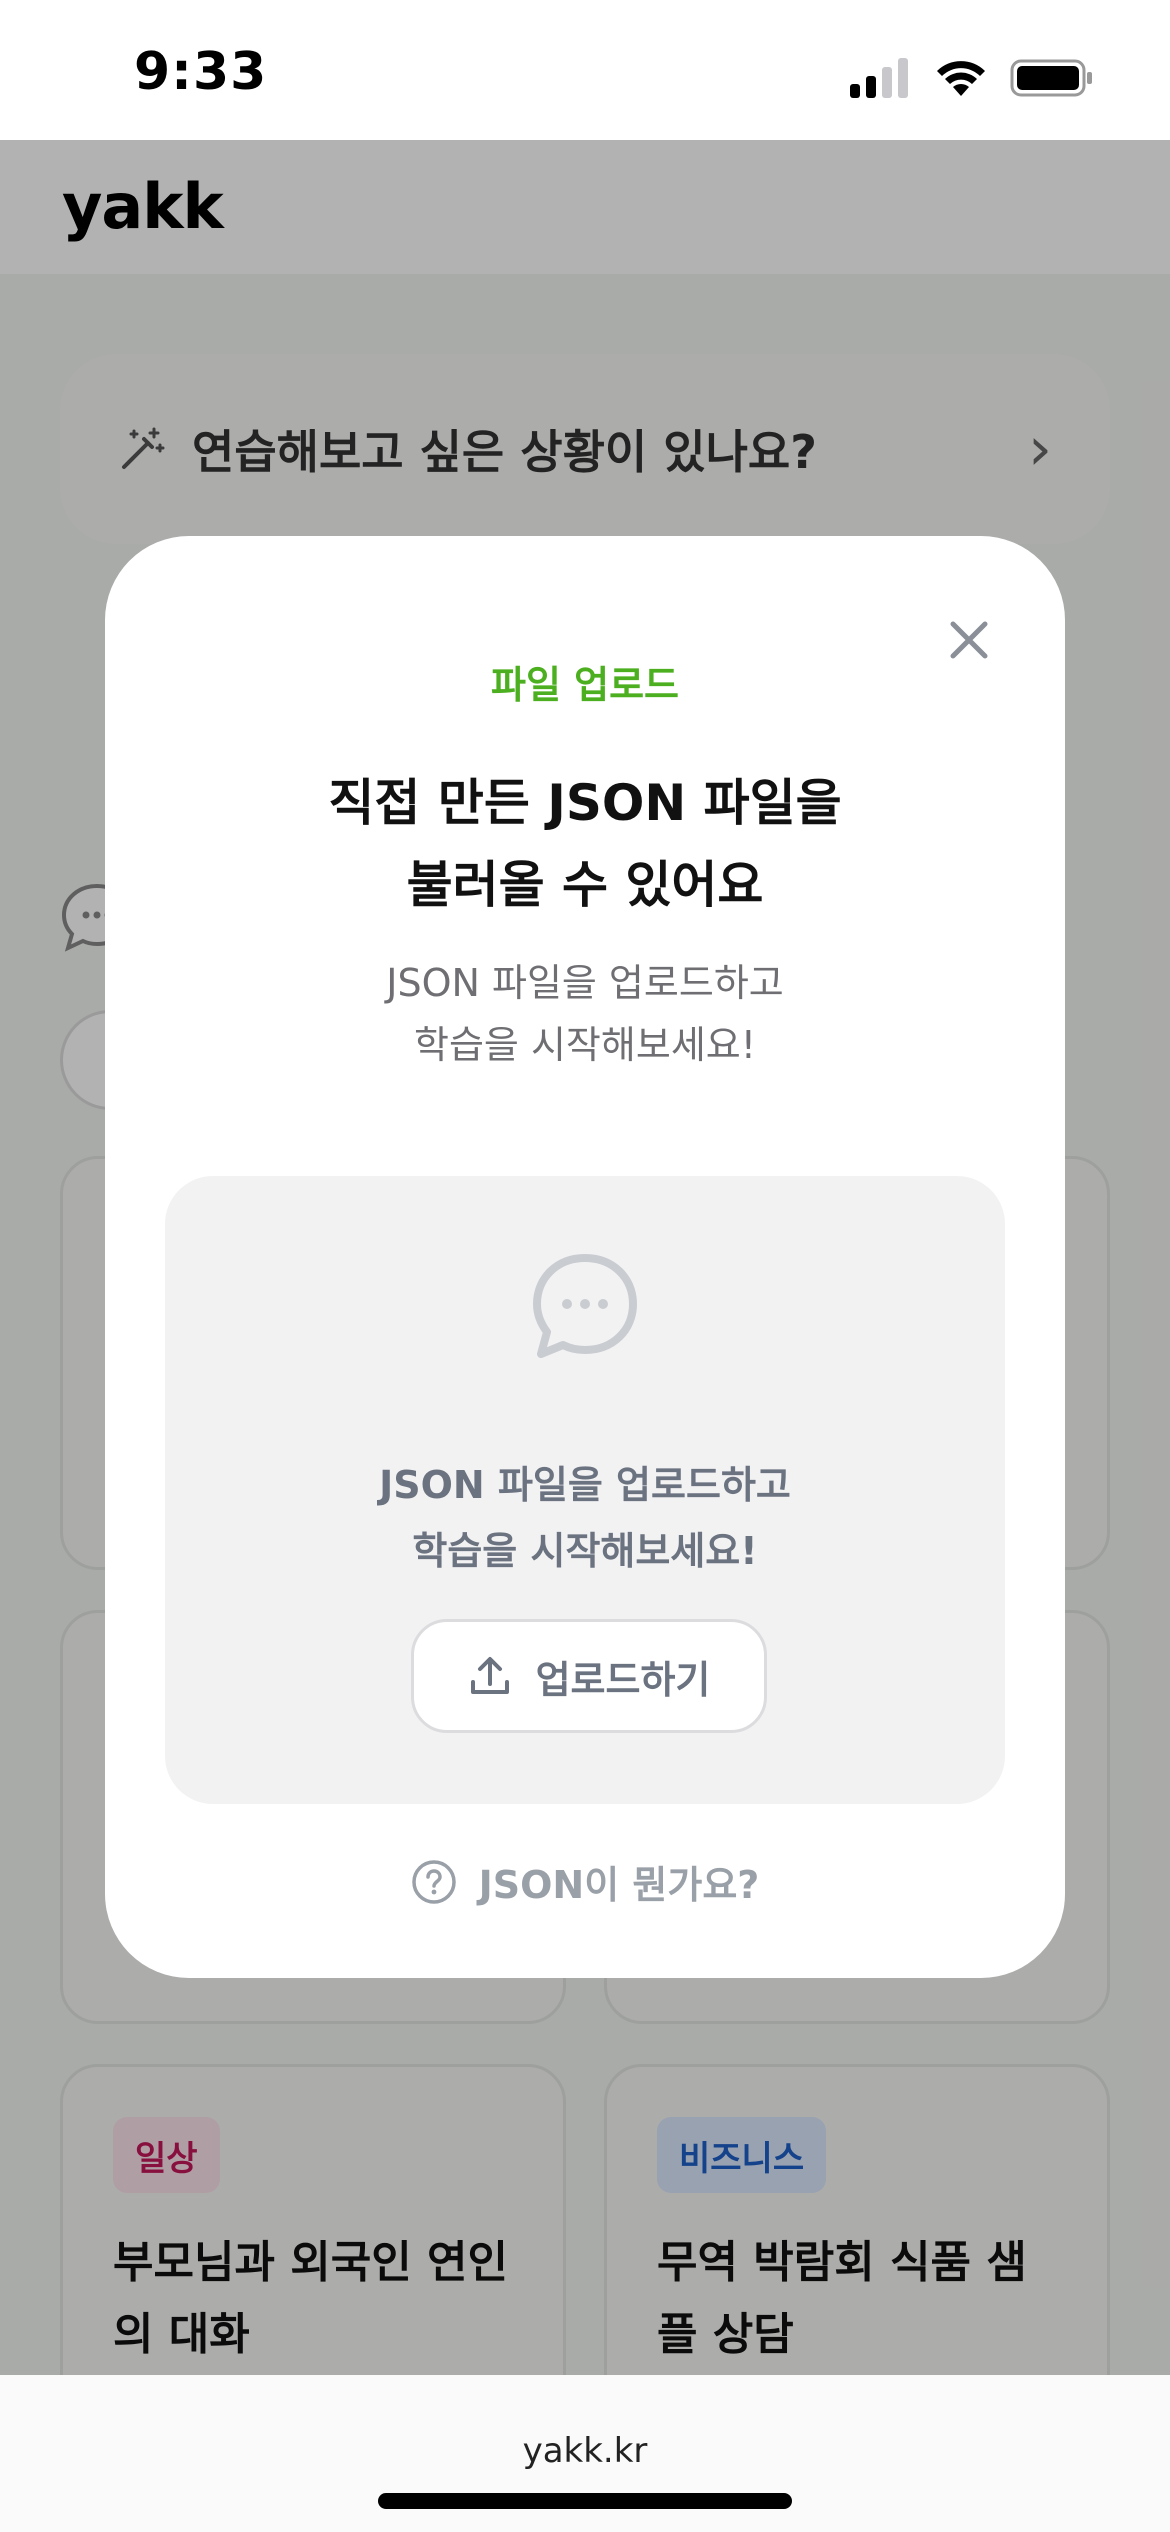 This screenshot has width=1170, height=2532. I want to click on json-help-link: JSON이 뭔가요?, so click(585, 1881).